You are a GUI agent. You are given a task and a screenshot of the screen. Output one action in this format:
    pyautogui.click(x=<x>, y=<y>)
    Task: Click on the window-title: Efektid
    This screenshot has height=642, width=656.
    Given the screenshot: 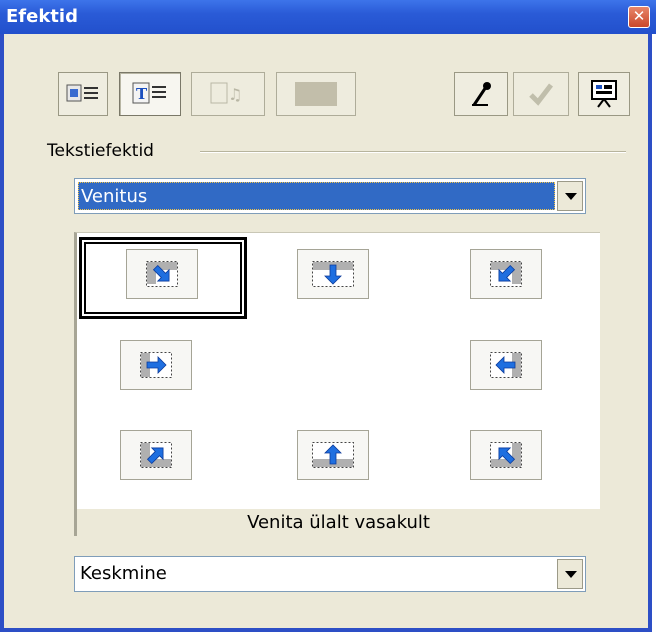 What is the action you would take?
    pyautogui.click(x=42, y=16)
    